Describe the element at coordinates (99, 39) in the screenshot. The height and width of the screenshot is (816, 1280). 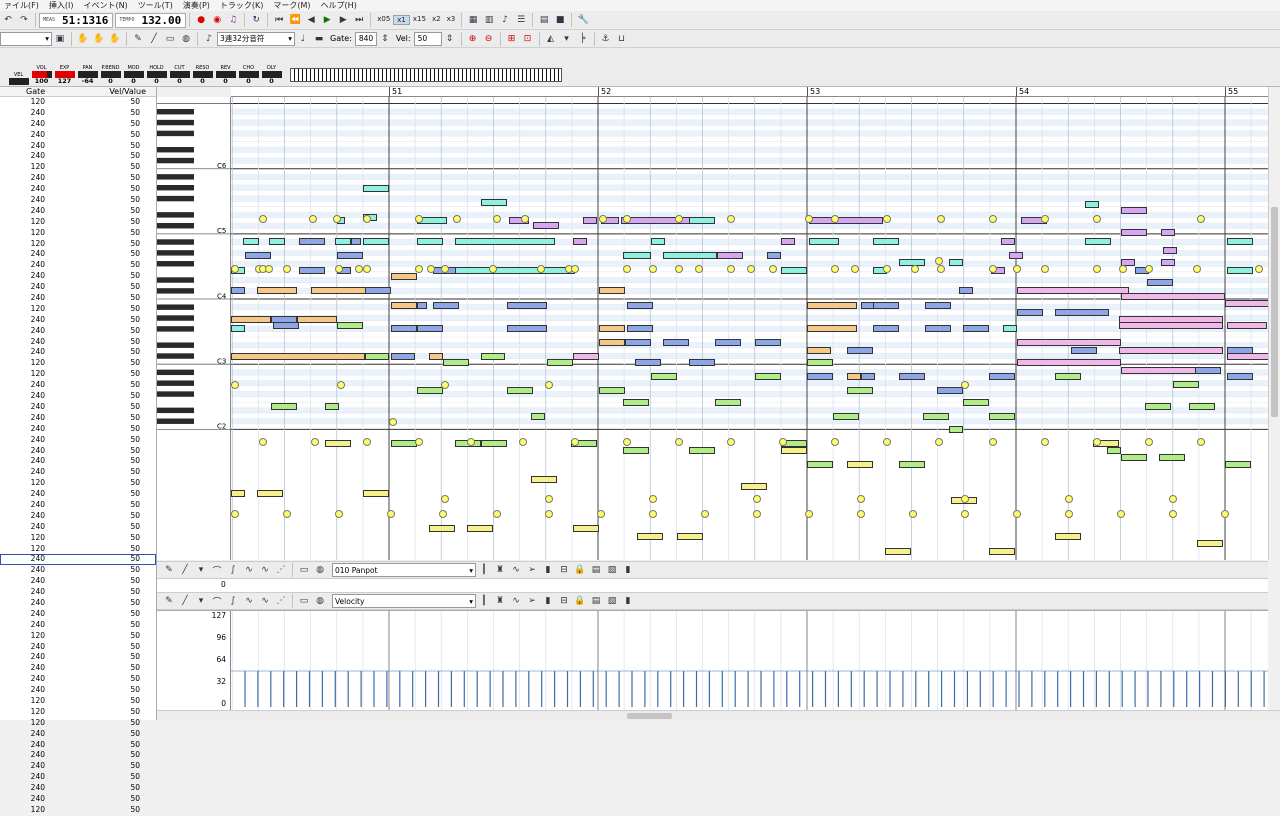
I see `hand-select-icon: ✋` at that location.